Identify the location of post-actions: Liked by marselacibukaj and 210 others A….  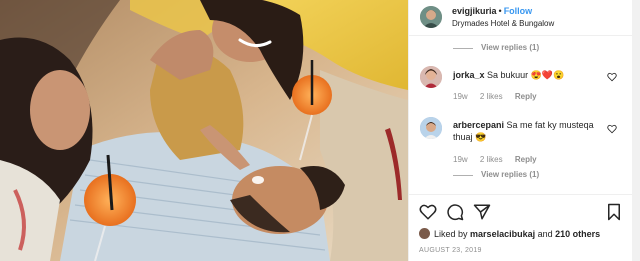
(521, 227).